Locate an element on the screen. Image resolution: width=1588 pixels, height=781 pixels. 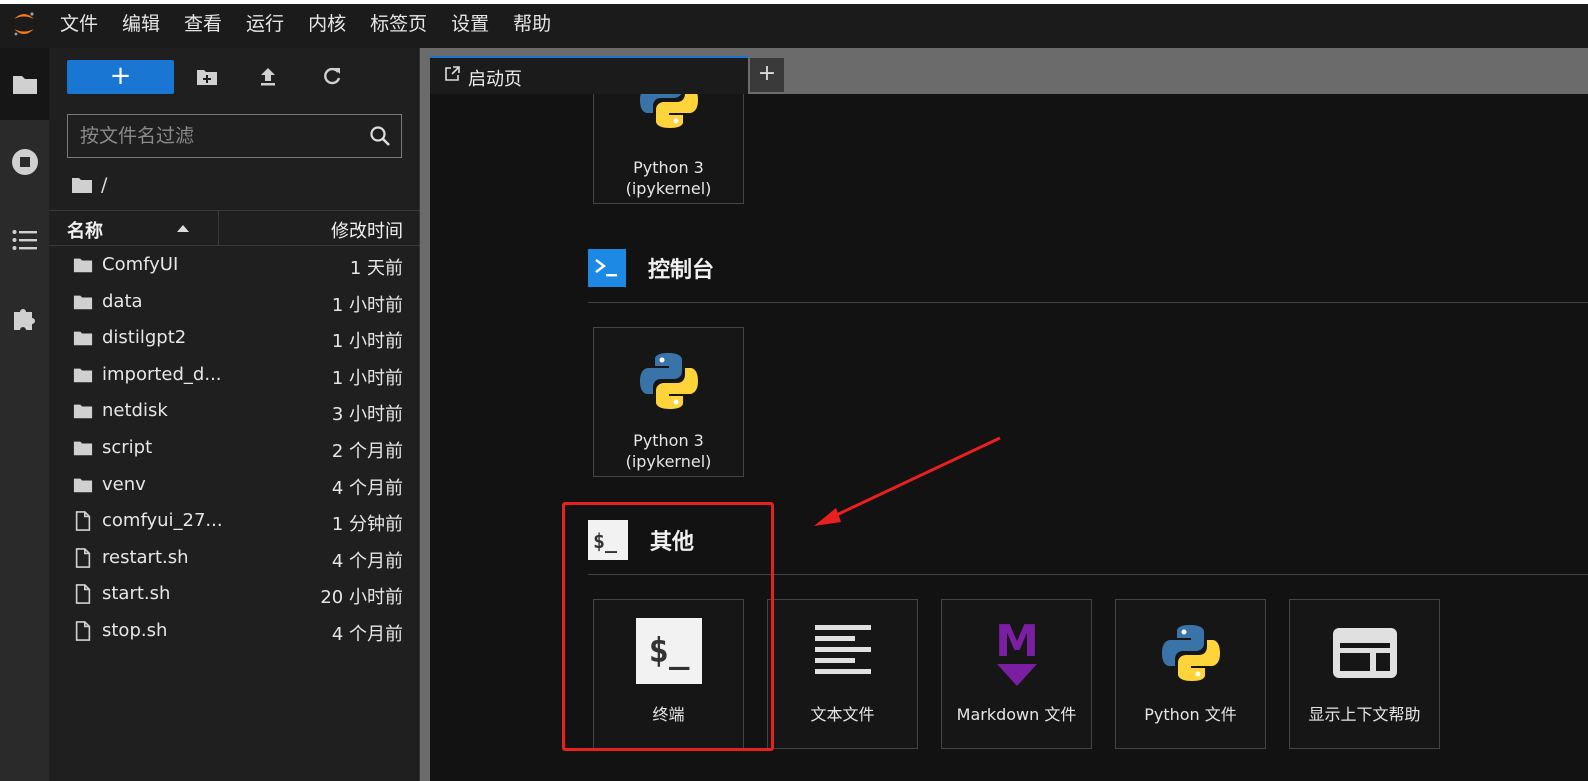
extension-icon is located at coordinates (24, 319).